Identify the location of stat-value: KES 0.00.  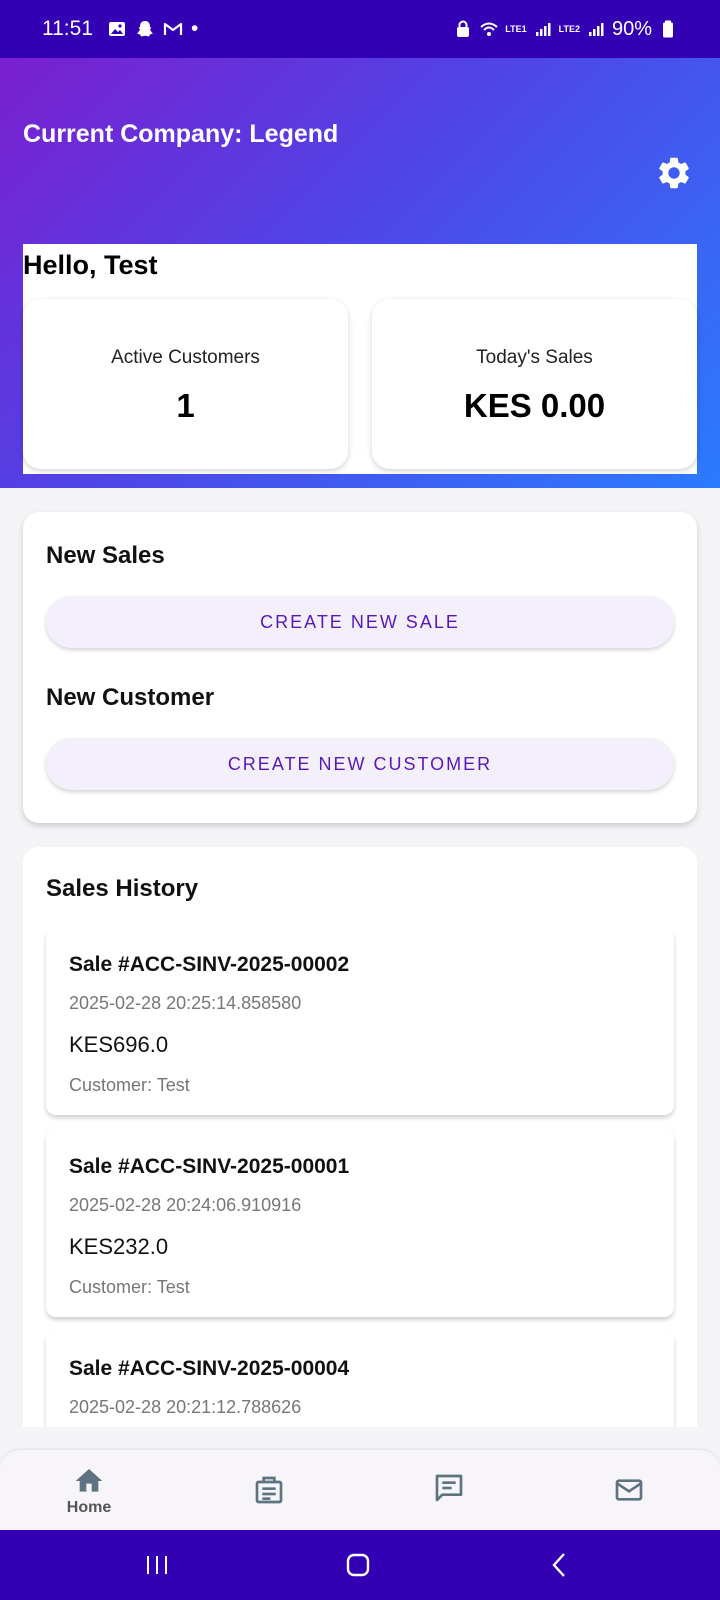
(534, 405).